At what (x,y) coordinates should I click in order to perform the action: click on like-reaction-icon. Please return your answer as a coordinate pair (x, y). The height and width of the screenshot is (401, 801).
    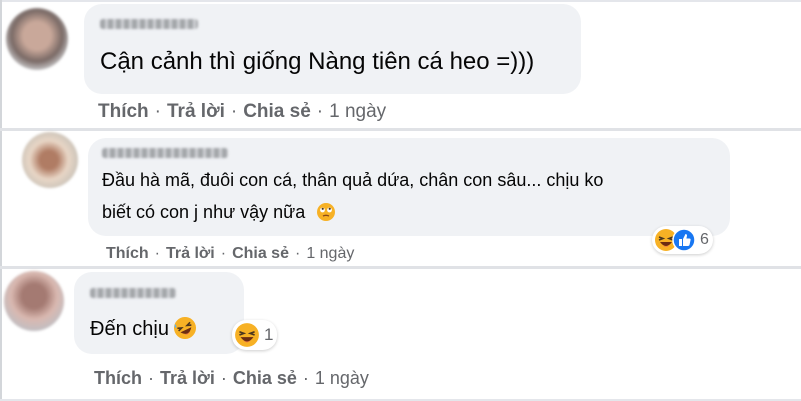
    Looking at the image, I should click on (684, 240).